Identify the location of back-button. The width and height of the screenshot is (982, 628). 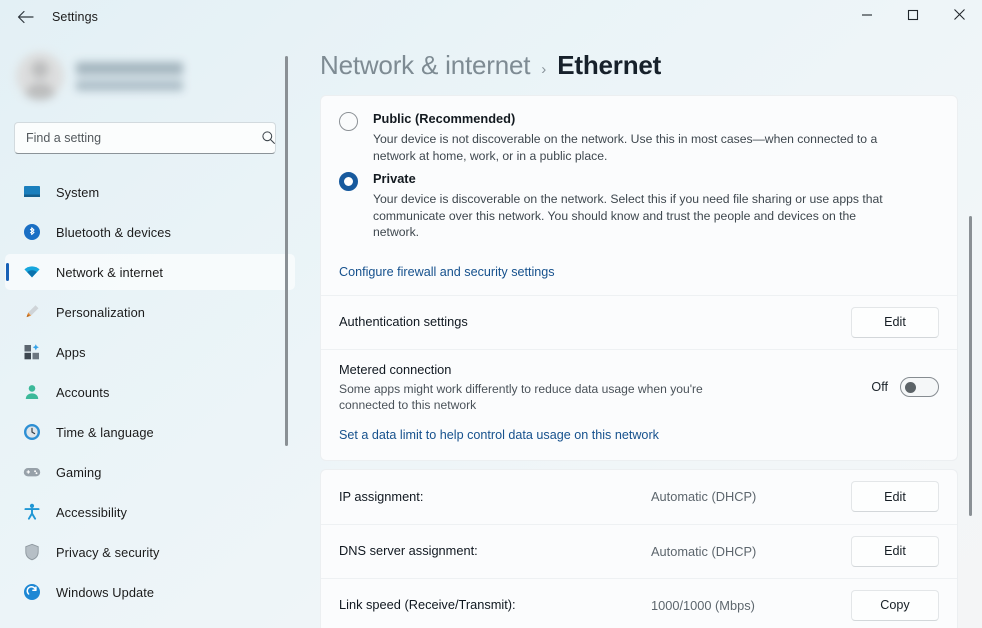
(25, 17).